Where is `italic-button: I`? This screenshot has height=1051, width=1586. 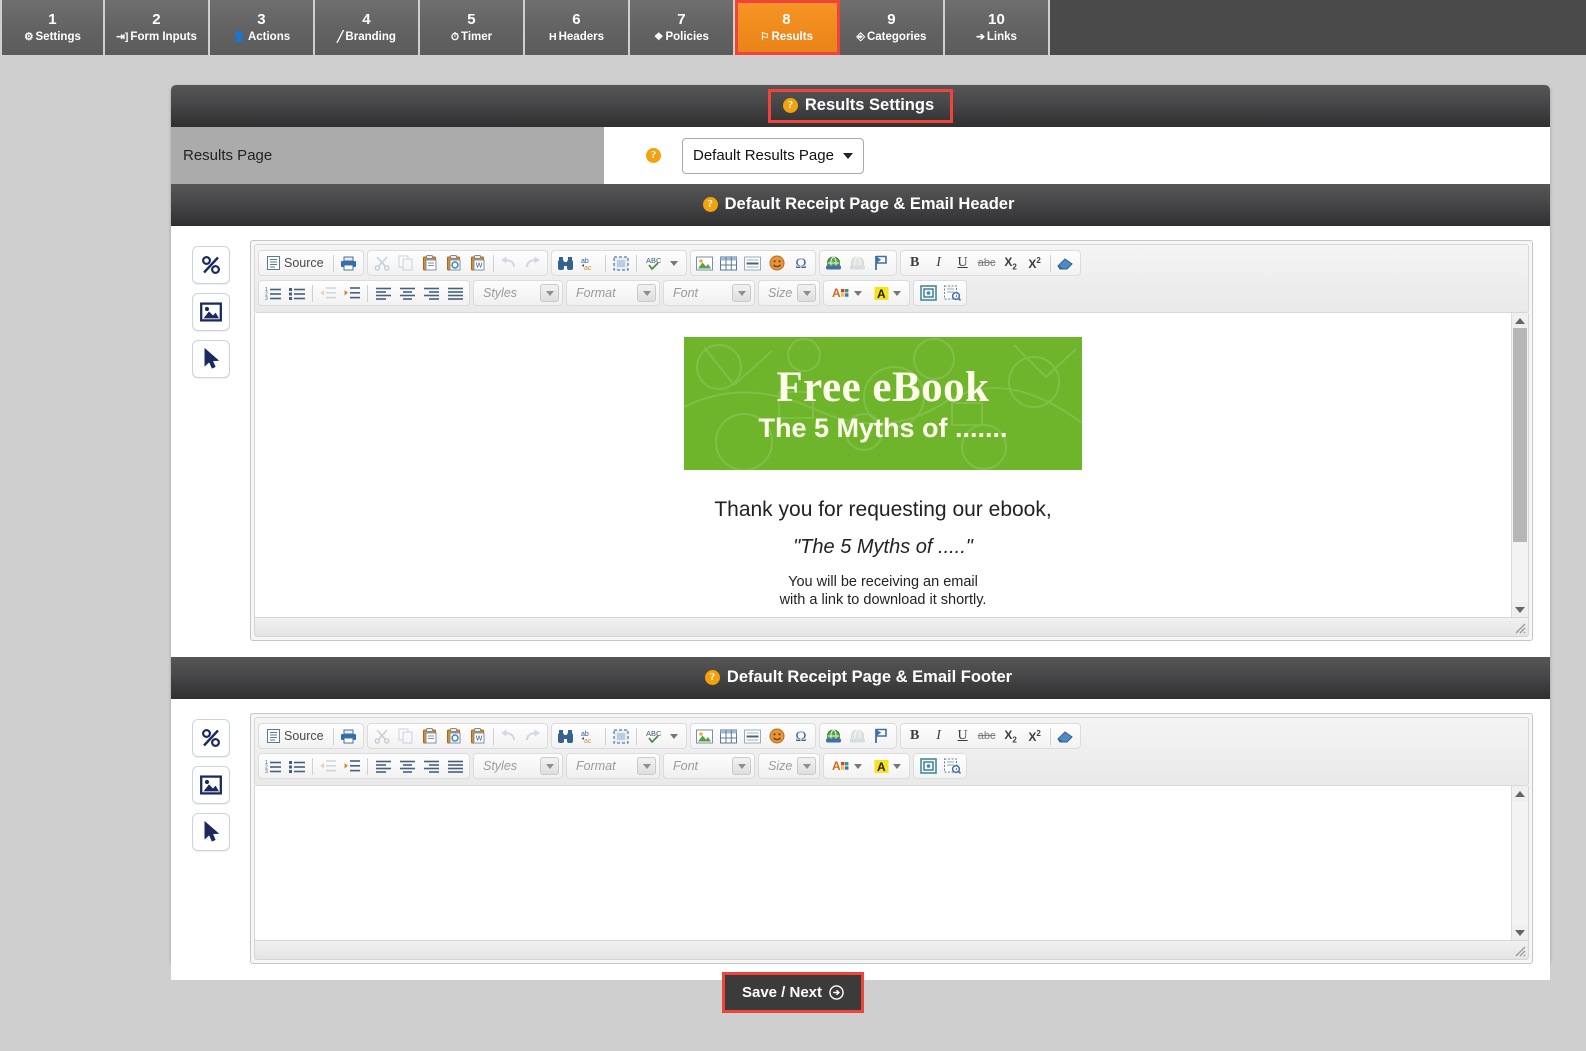
italic-button: I is located at coordinates (939, 736).